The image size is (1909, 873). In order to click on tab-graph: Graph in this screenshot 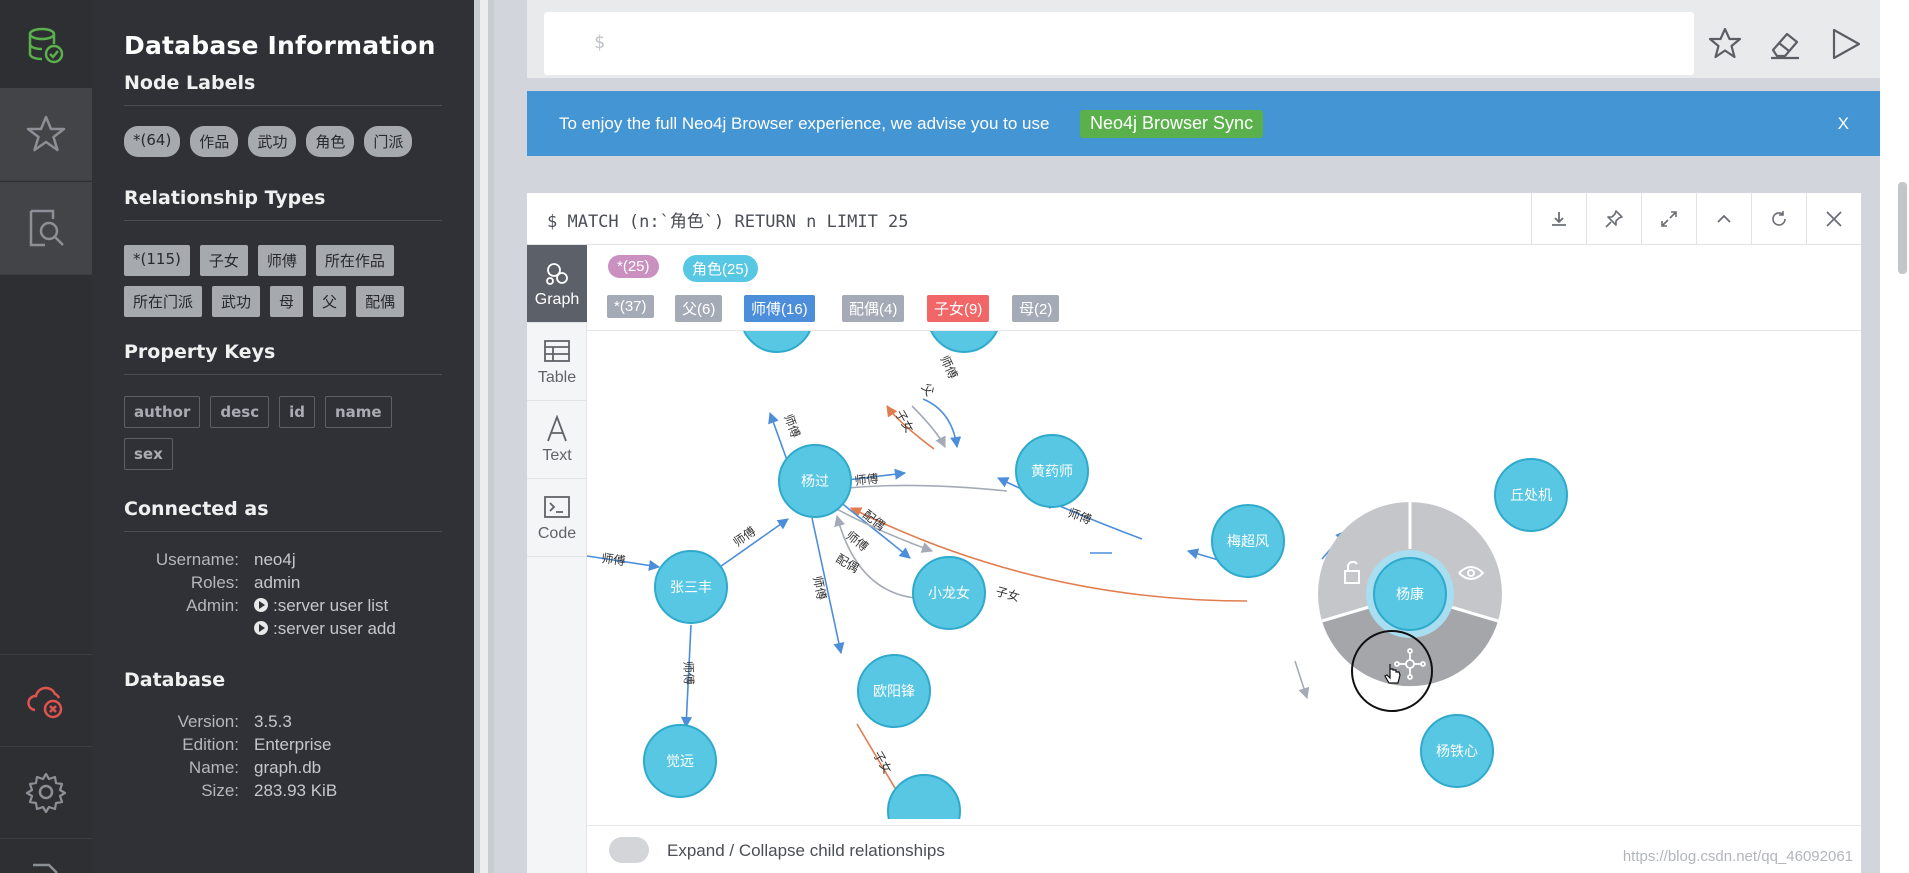, I will do `click(557, 284)`.